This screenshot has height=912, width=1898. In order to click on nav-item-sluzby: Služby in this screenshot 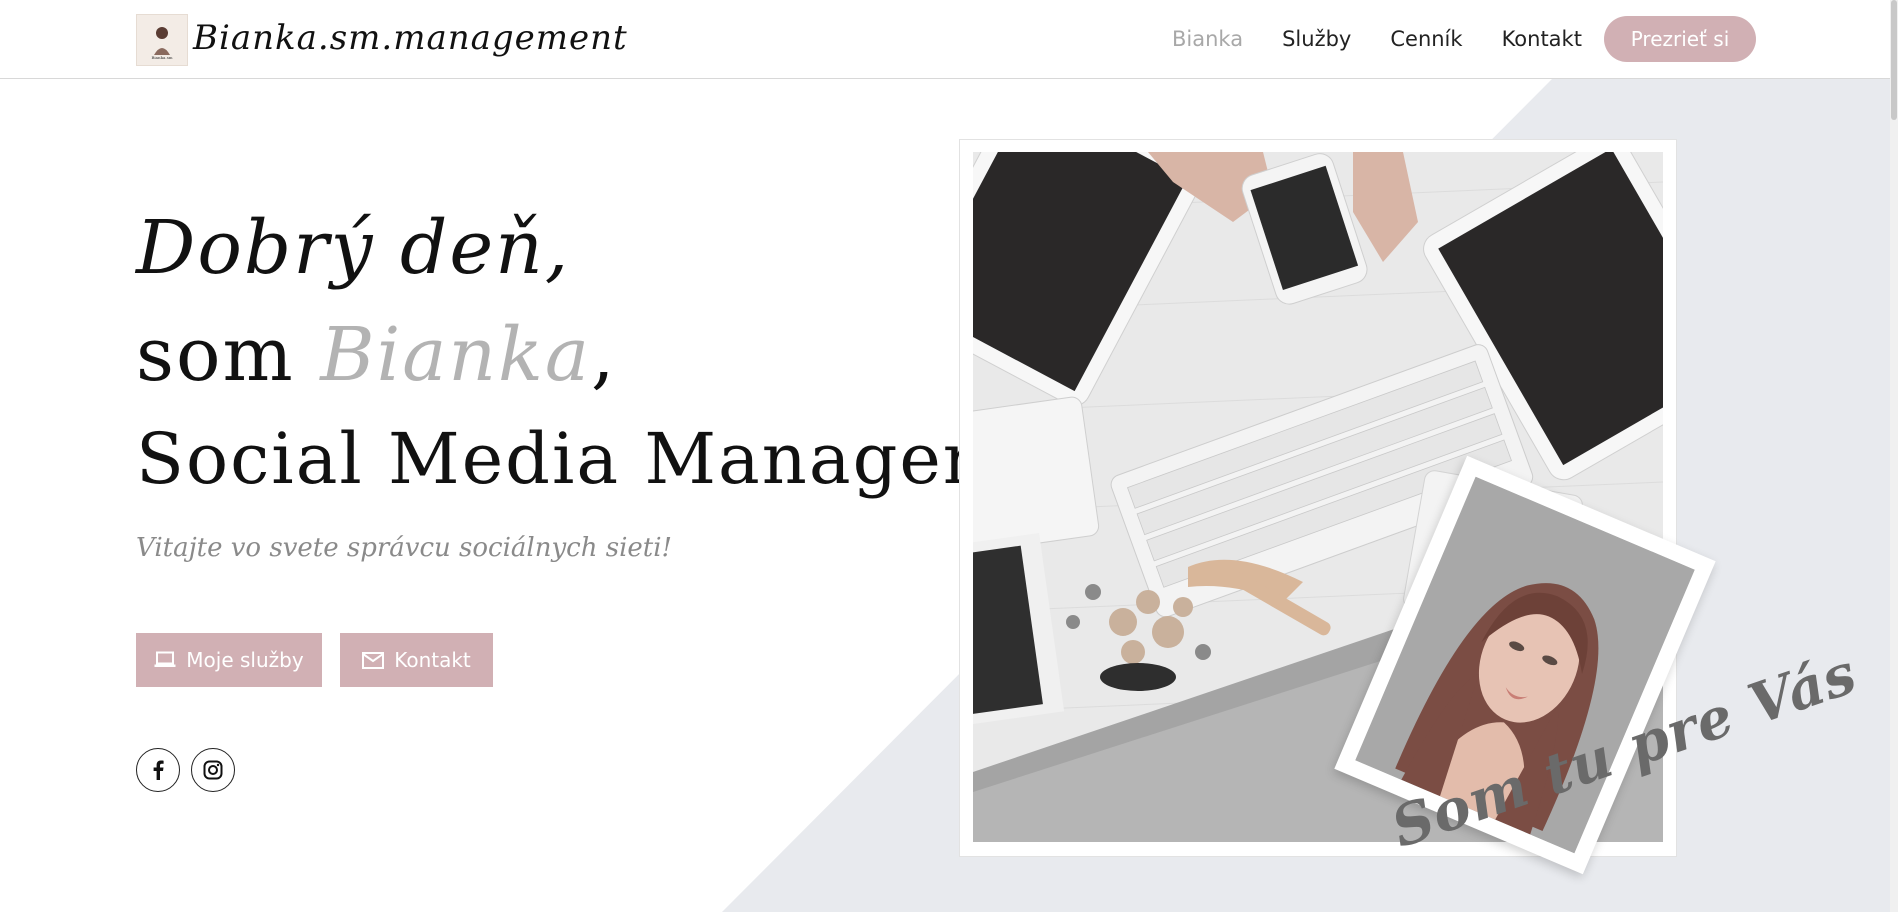, I will do `click(1316, 39)`.